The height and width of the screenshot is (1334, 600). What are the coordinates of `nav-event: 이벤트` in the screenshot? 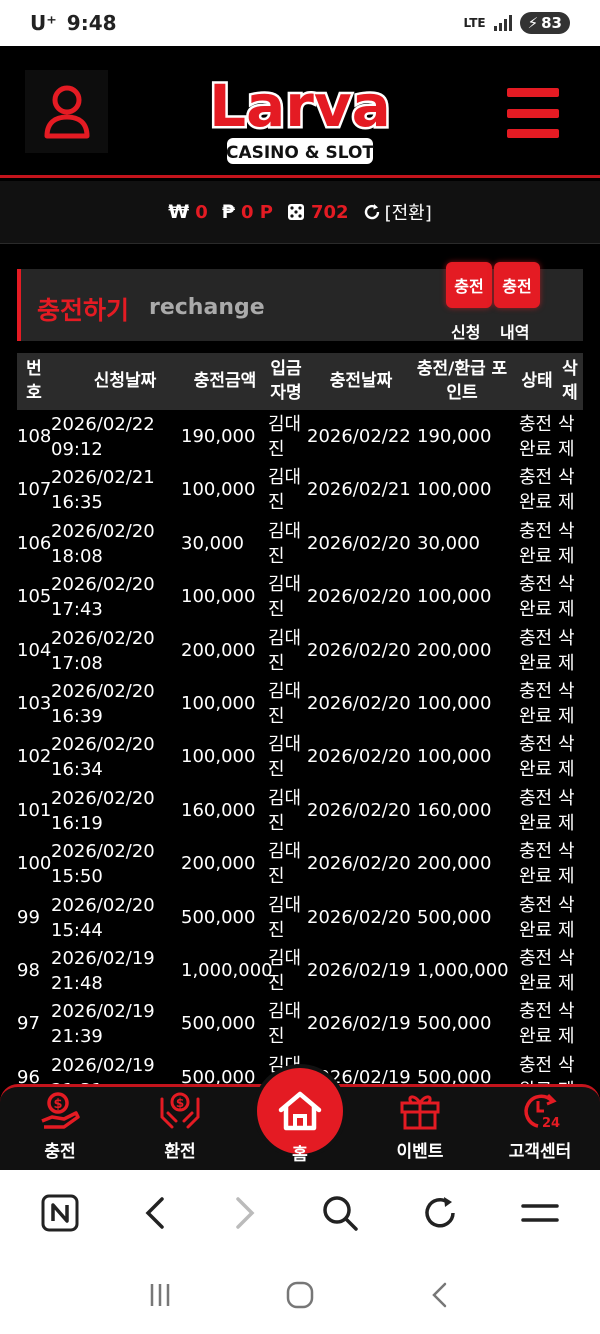 It's located at (420, 1126).